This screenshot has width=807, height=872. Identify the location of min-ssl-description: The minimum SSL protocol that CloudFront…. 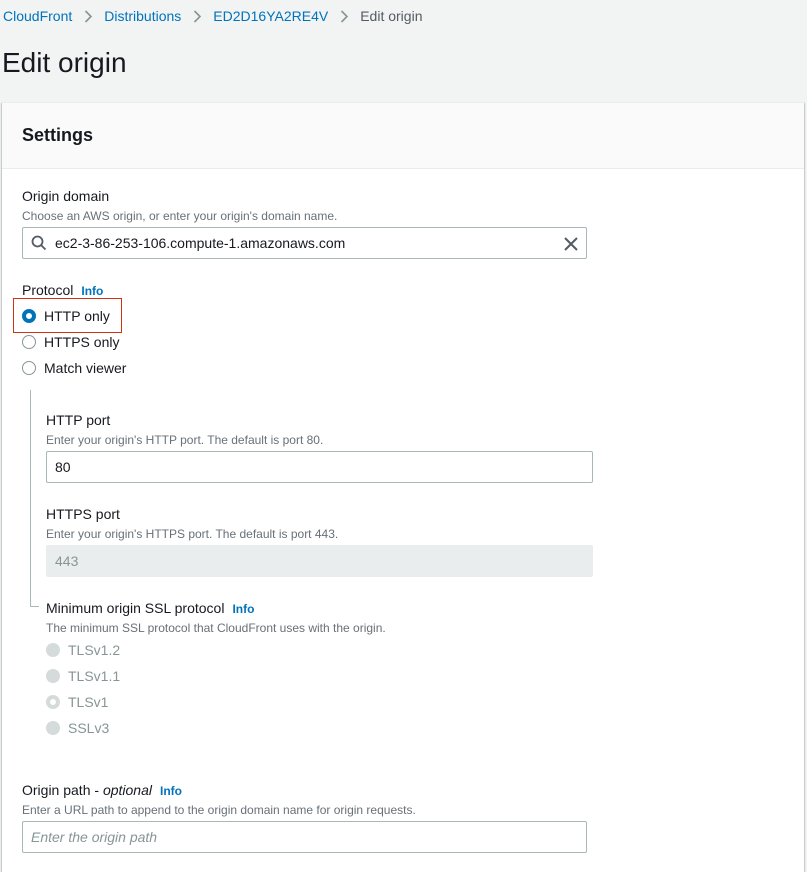
(216, 628).